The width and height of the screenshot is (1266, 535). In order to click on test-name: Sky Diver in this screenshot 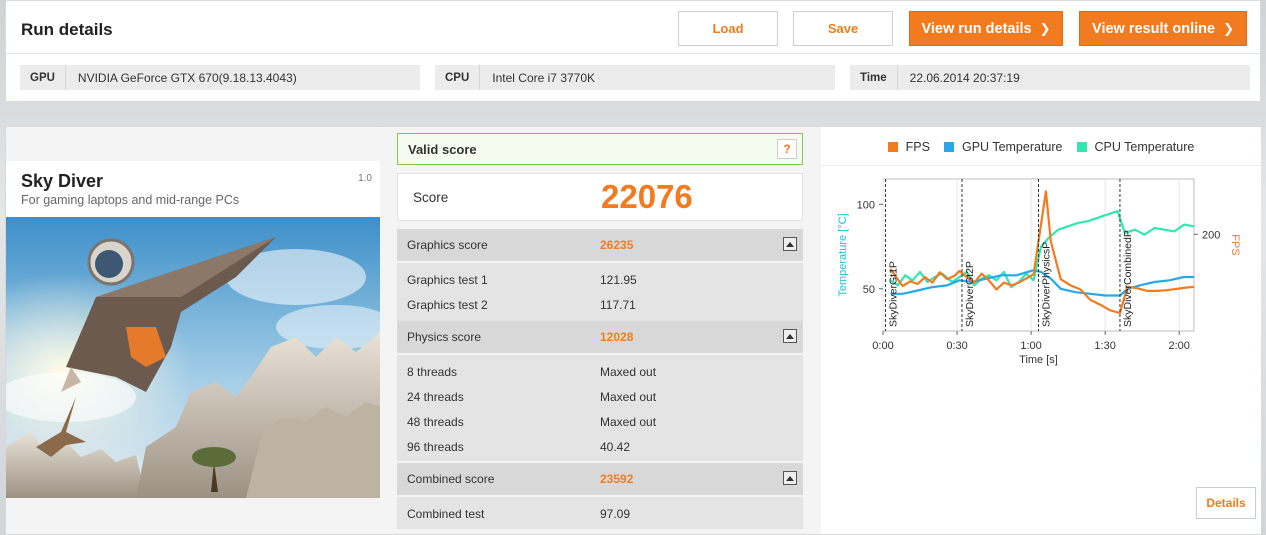, I will do `click(62, 181)`.